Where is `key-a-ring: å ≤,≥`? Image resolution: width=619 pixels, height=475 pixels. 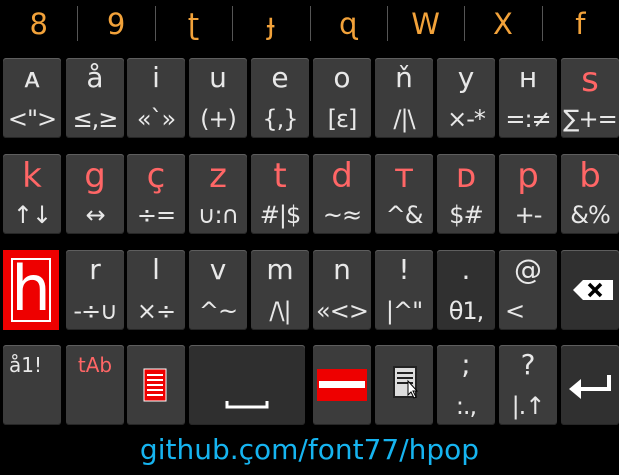 key-a-ring: å ≤,≥ is located at coordinates (95, 98).